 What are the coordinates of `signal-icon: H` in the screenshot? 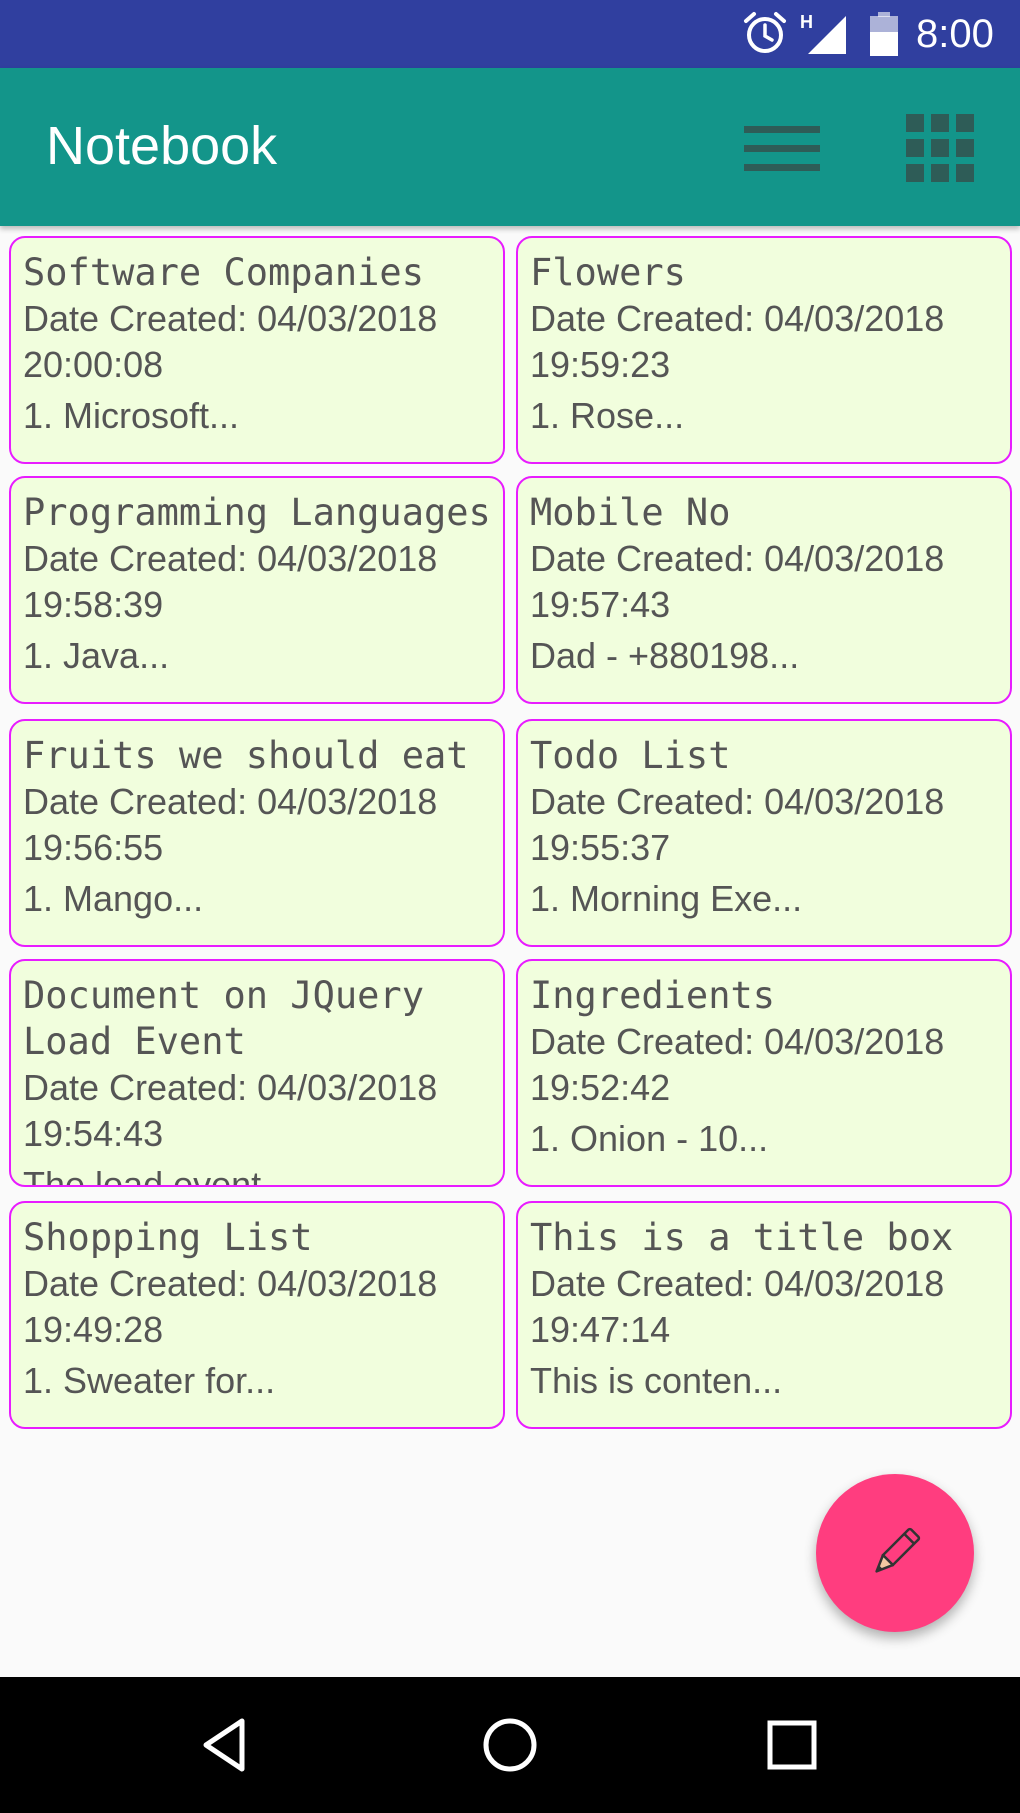 It's located at (823, 33).